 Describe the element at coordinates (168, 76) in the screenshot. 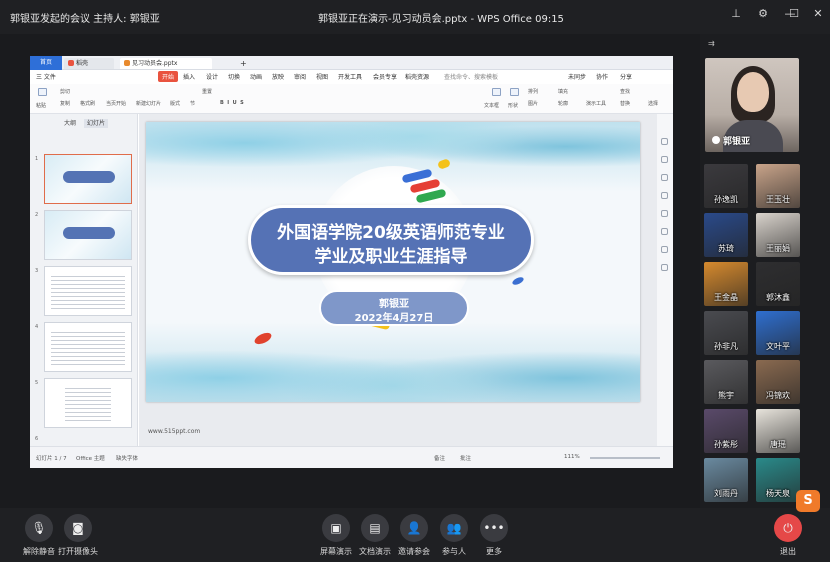

I see `menu-home: 开始` at that location.